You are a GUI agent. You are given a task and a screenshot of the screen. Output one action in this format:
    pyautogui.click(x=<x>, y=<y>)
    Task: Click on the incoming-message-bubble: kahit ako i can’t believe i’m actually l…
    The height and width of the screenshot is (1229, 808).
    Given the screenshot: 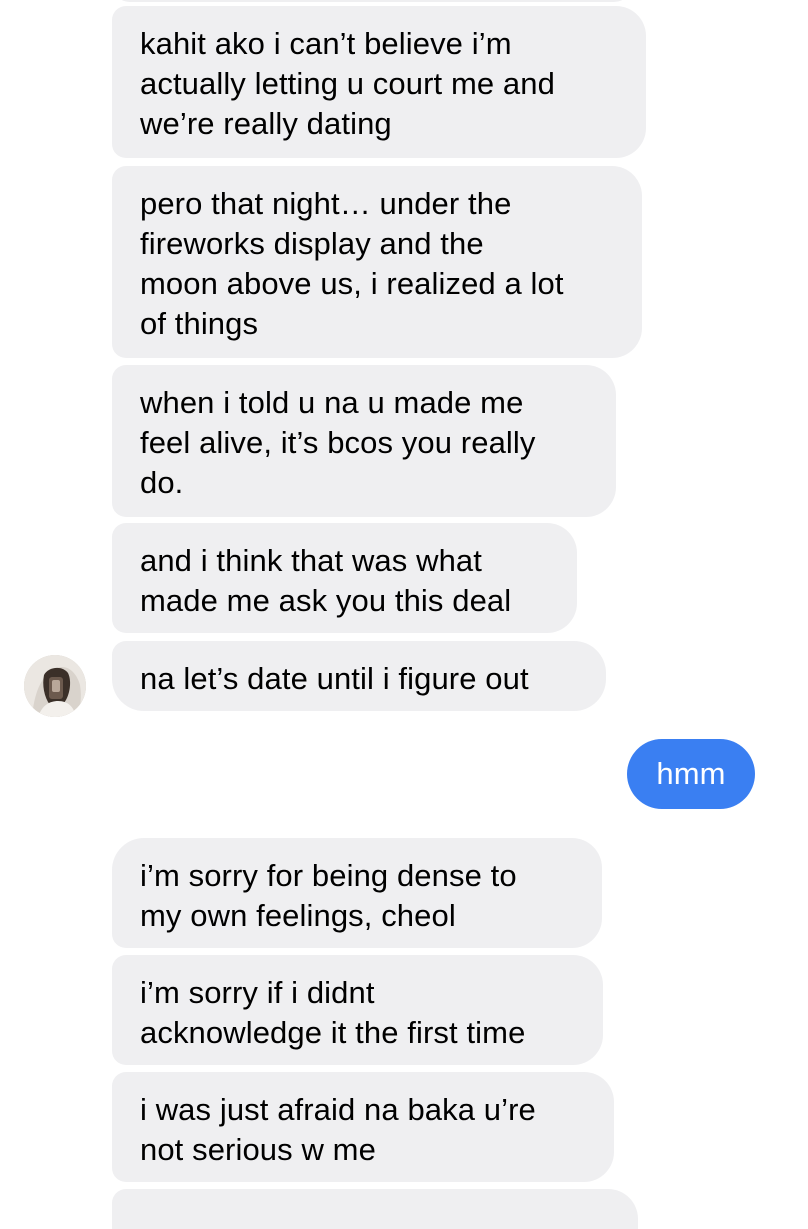 What is the action you would take?
    pyautogui.click(x=379, y=82)
    